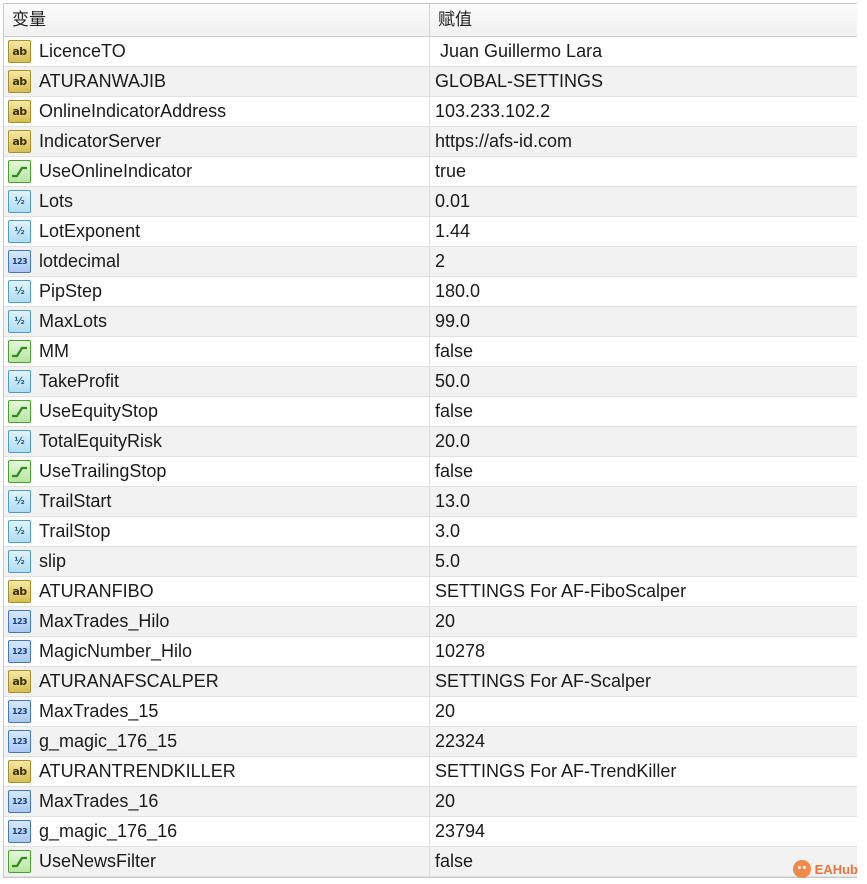 Image resolution: width=867 pixels, height=884 pixels. What do you see at coordinates (643, 561) in the screenshot?
I see `value-cell: 5.0` at bounding box center [643, 561].